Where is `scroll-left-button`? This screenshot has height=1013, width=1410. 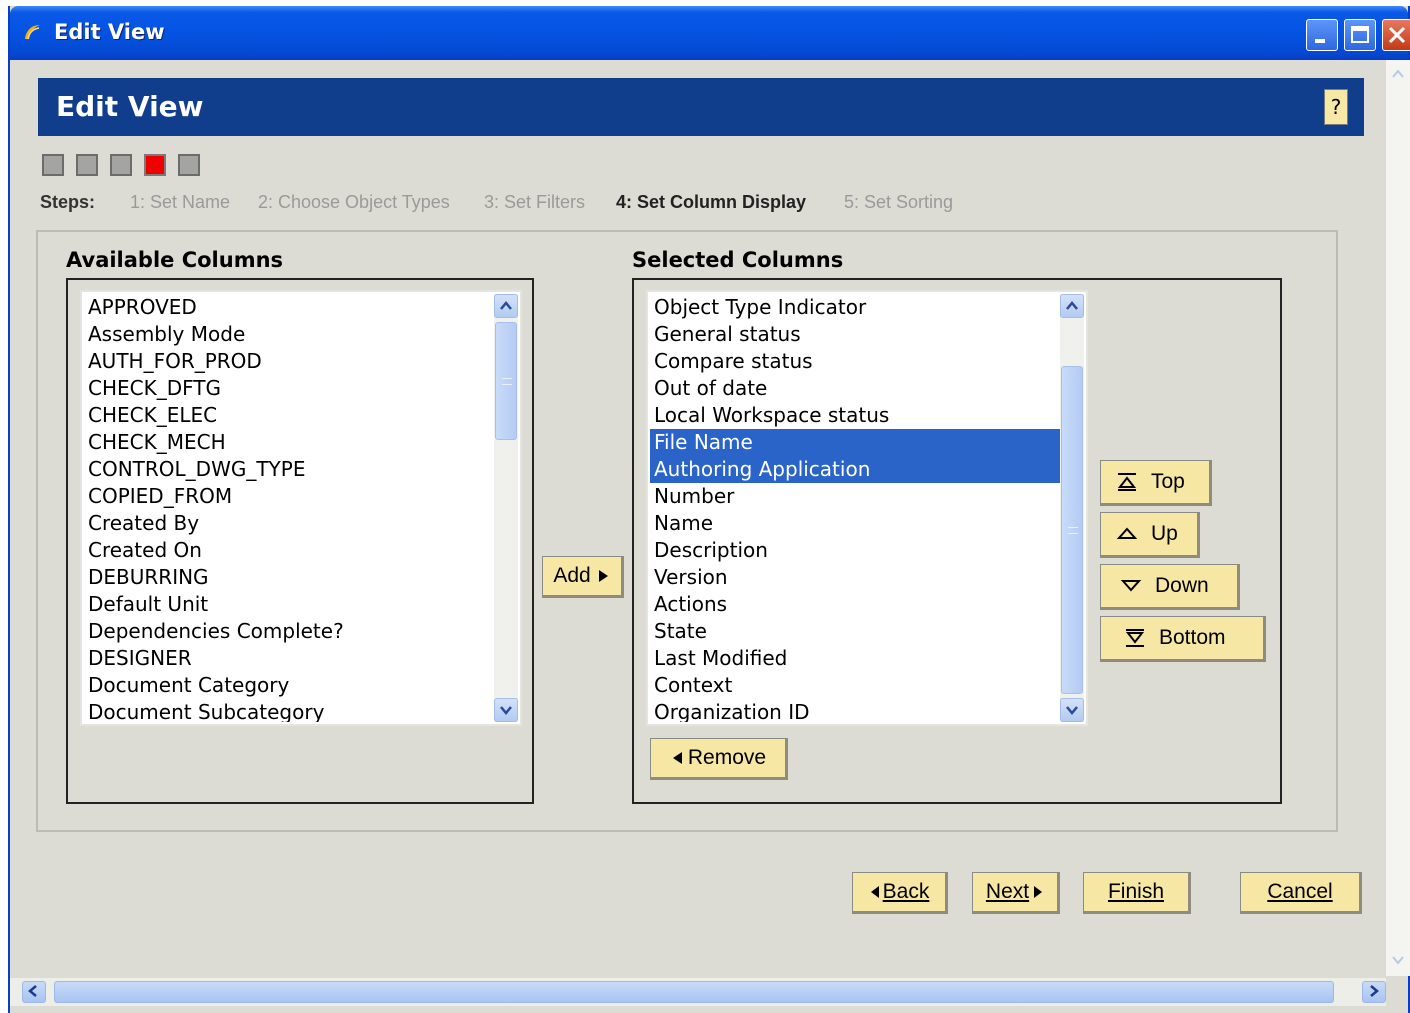 scroll-left-button is located at coordinates (34, 992).